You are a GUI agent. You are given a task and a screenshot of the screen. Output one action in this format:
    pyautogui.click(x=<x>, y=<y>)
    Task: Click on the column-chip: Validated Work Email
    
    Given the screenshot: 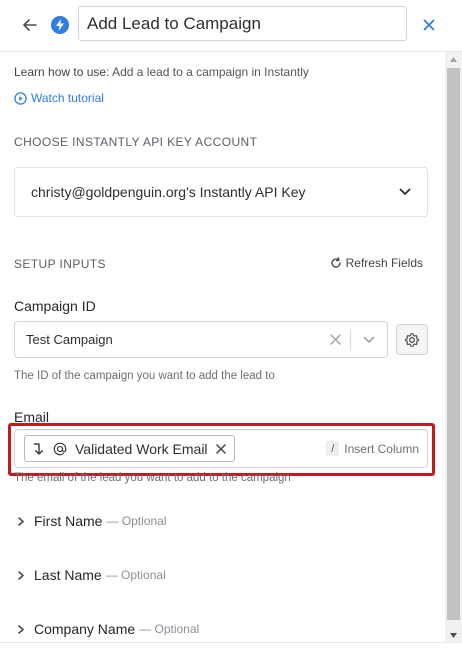 What is the action you would take?
    pyautogui.click(x=129, y=448)
    